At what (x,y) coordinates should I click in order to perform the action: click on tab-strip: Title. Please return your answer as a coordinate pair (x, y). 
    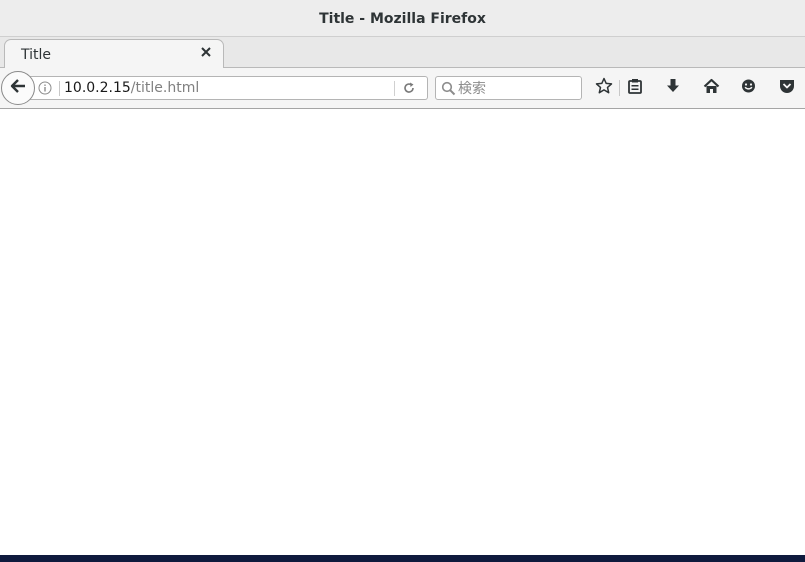
    Looking at the image, I should click on (402, 67).